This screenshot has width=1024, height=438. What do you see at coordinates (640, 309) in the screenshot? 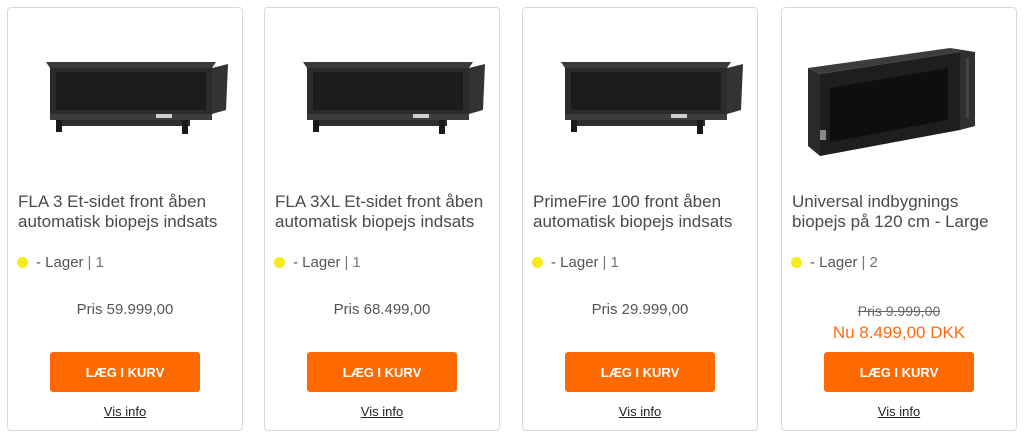
I see `product-price: Pris 29.999,00` at bounding box center [640, 309].